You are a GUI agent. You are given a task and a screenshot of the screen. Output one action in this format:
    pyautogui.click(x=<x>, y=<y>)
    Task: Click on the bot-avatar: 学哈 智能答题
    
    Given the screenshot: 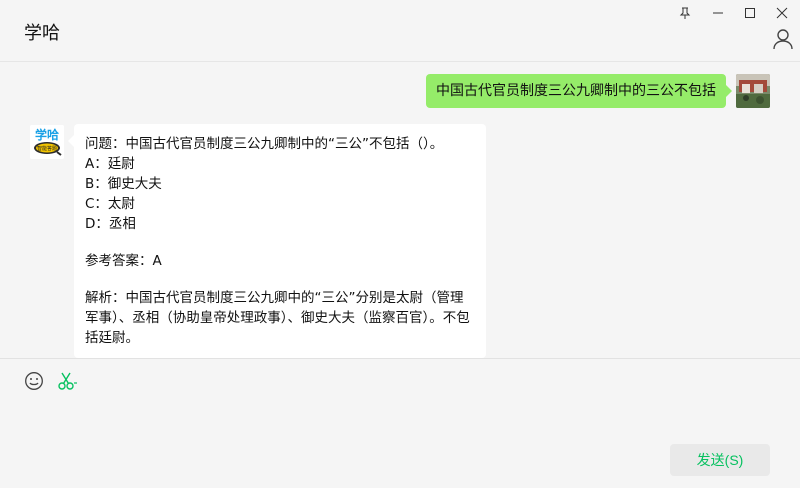 What is the action you would take?
    pyautogui.click(x=47, y=142)
    